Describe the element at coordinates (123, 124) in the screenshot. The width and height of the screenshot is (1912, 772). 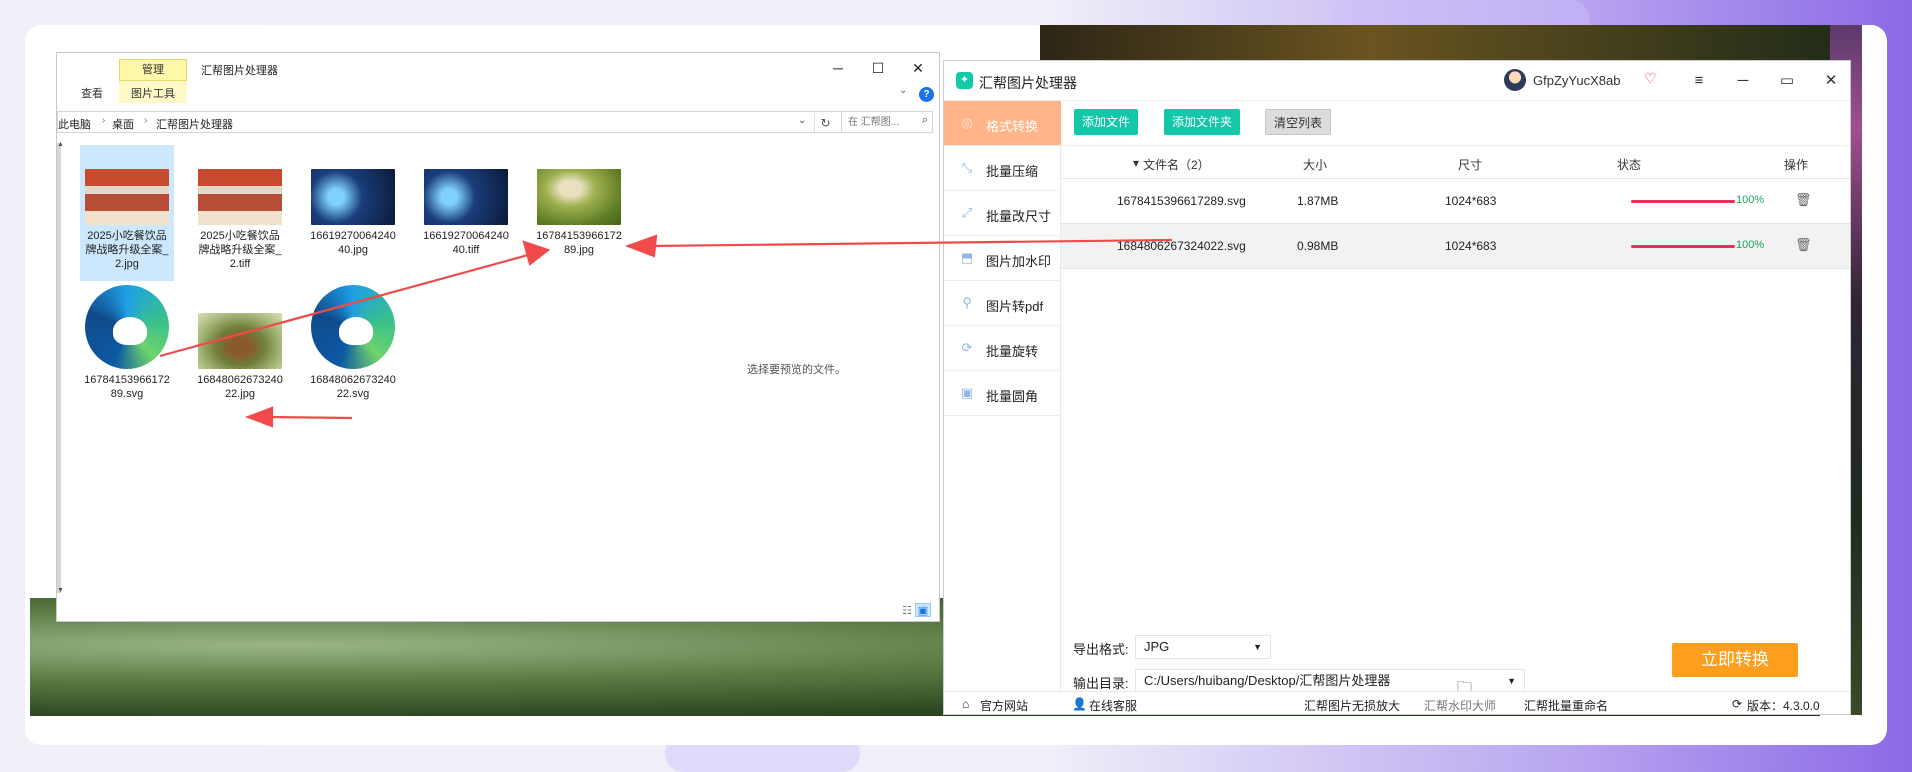
I see `breadcrumb-desktop: 桌面` at that location.